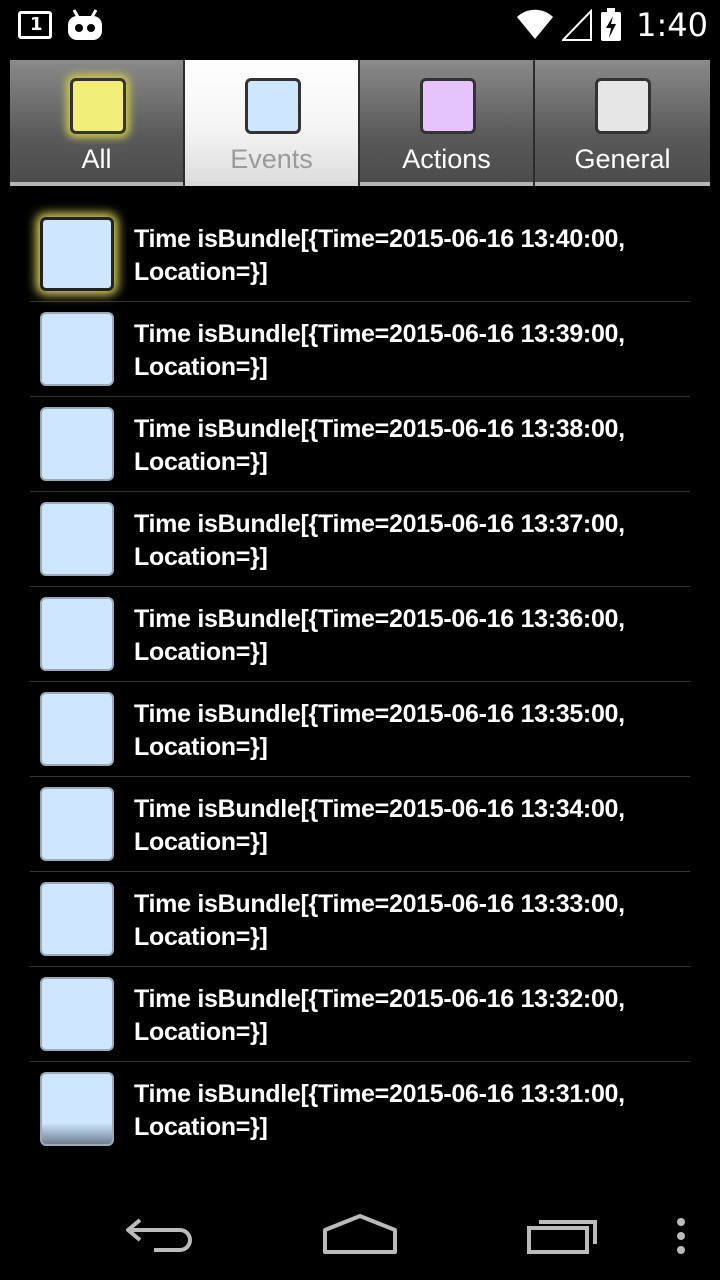  What do you see at coordinates (563, 1235) in the screenshot?
I see `recents-icon` at bounding box center [563, 1235].